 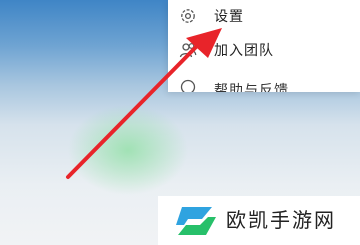 I want to click on watermark-banner: 欧凯手游网, so click(x=259, y=220).